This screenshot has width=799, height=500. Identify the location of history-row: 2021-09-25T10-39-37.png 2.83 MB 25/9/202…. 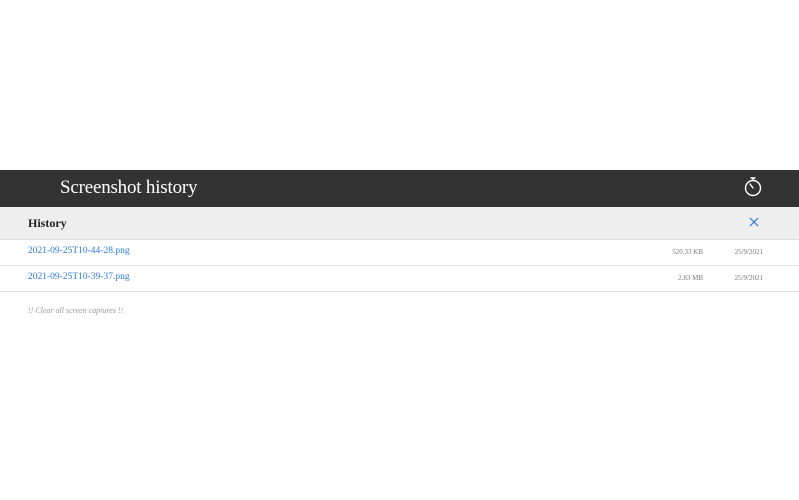
(399, 279).